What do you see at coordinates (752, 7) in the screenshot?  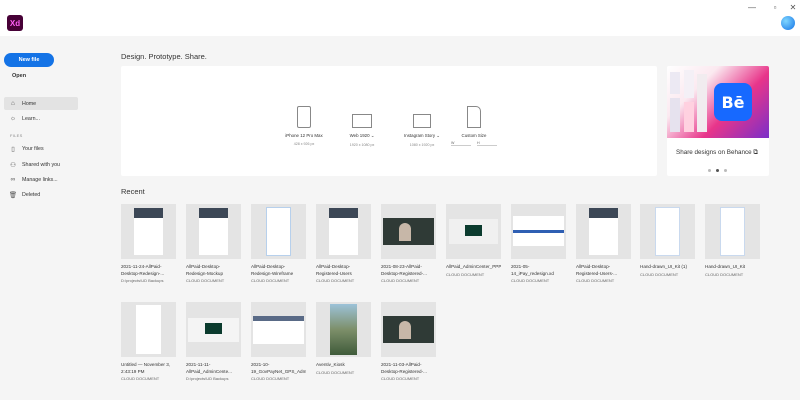 I see `minimize-icon: —` at bounding box center [752, 7].